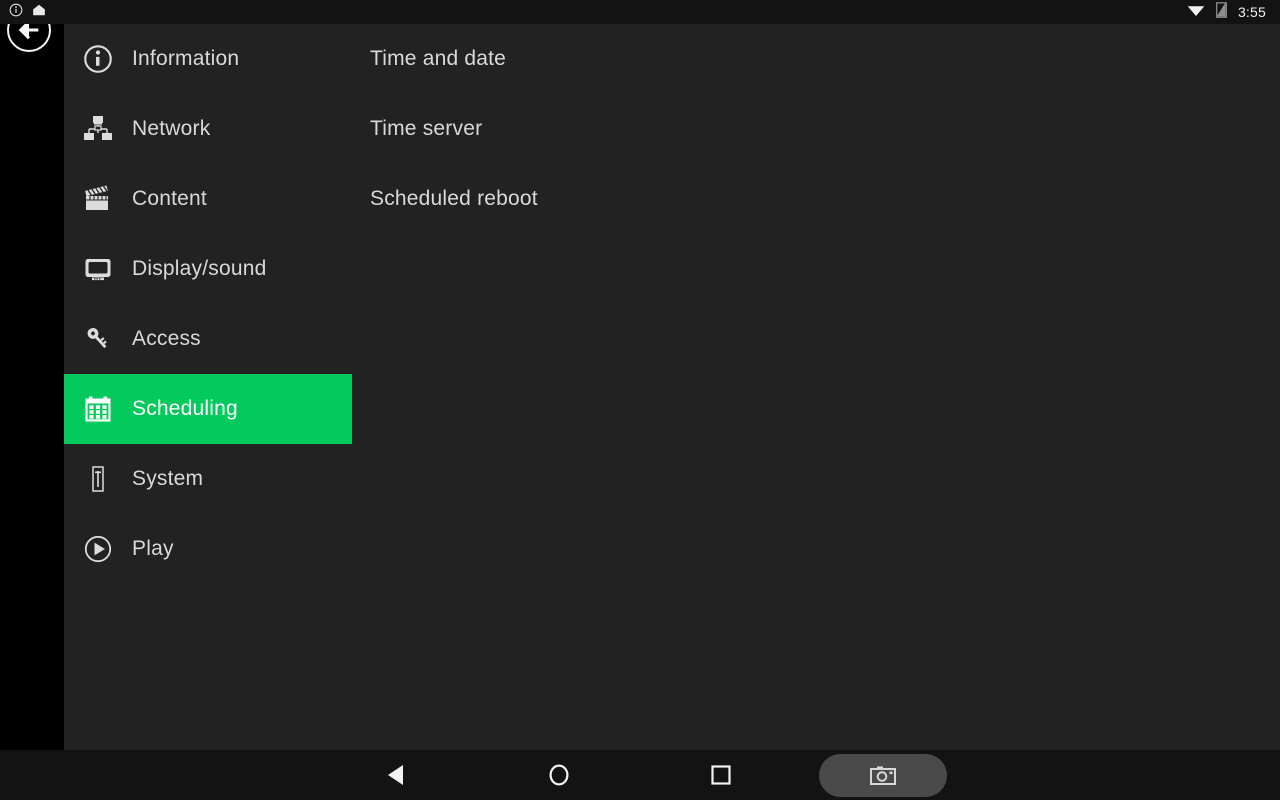 The width and height of the screenshot is (1280, 800). Describe the element at coordinates (426, 128) in the screenshot. I see `setting-item-label: Time server` at that location.